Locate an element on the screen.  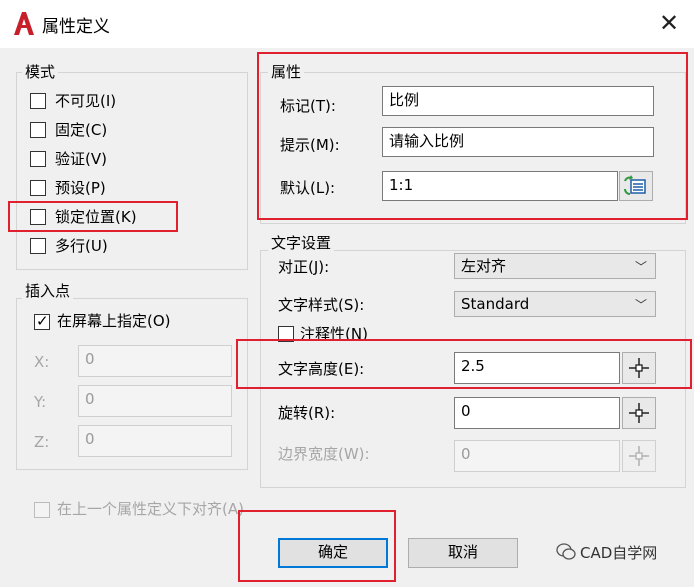
text-height-label: 文字高度(E): is located at coordinates (321, 369).